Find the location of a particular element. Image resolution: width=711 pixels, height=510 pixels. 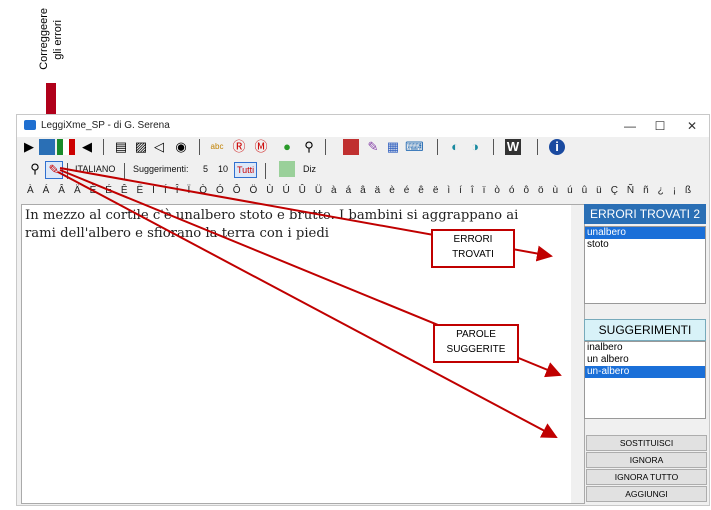

suggestions-callout-text: PAROLE SUGGERITE is located at coordinates (476, 342).